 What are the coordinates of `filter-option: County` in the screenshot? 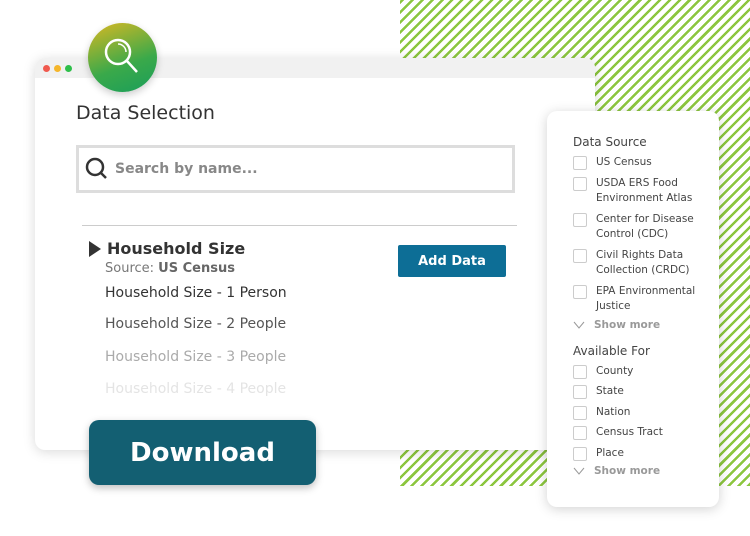 It's located at (646, 372).